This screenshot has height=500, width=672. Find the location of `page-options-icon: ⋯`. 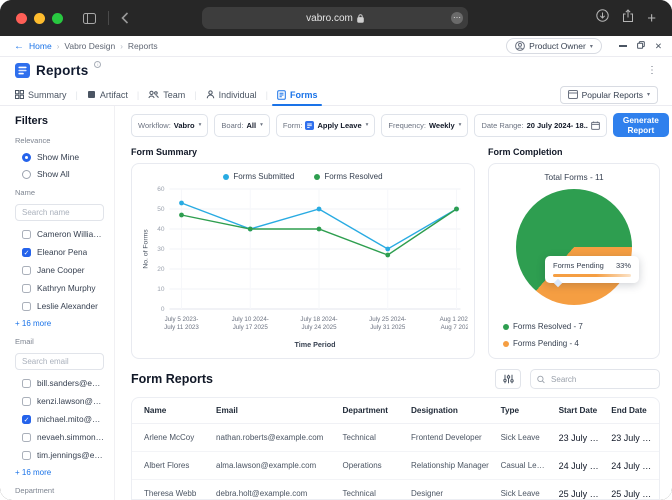

page-options-icon: ⋯ is located at coordinates (457, 18).